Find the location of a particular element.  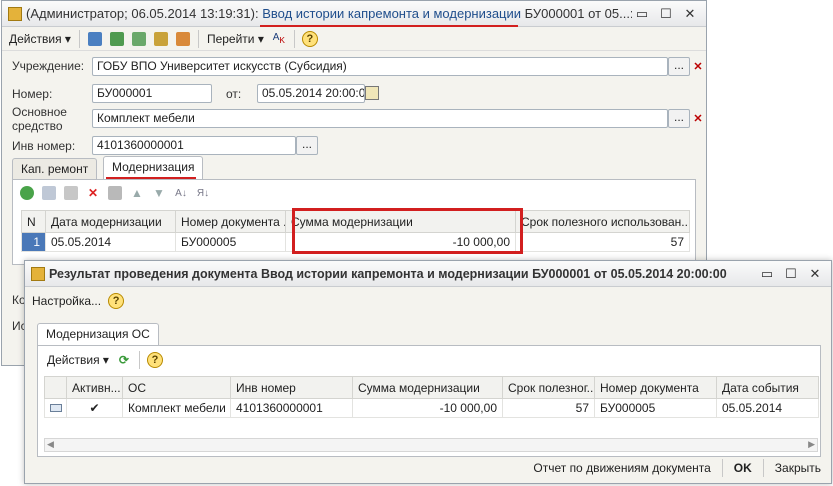

col-os-header: ОС is located at coordinates (176, 387).